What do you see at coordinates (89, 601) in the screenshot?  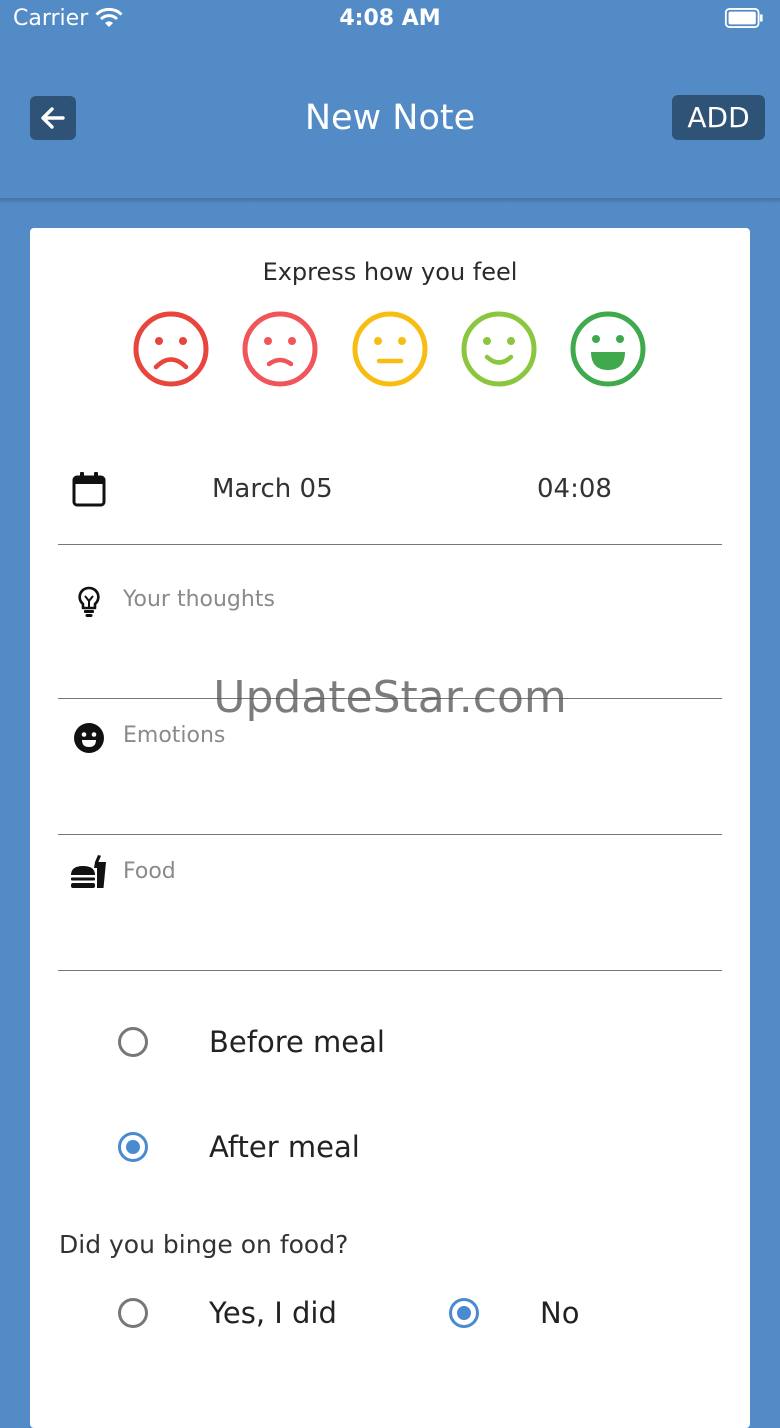 I see `lightbulb-icon` at bounding box center [89, 601].